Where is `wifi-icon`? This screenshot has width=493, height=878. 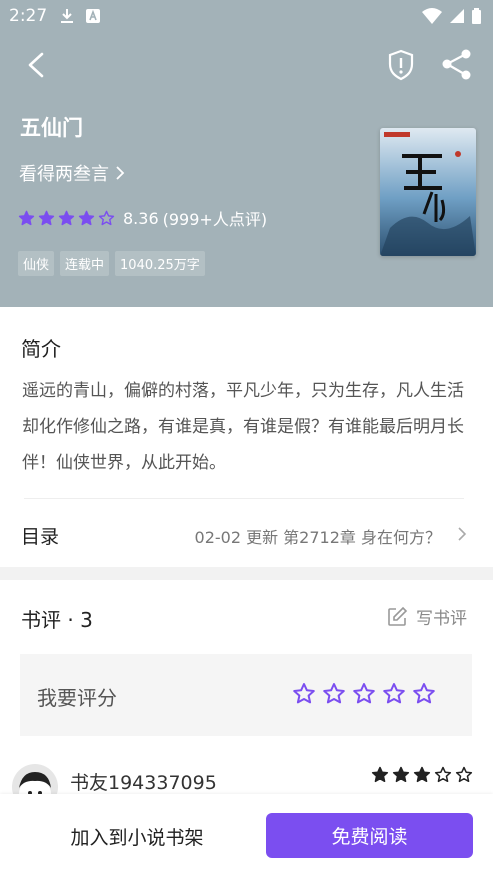 wifi-icon is located at coordinates (432, 16).